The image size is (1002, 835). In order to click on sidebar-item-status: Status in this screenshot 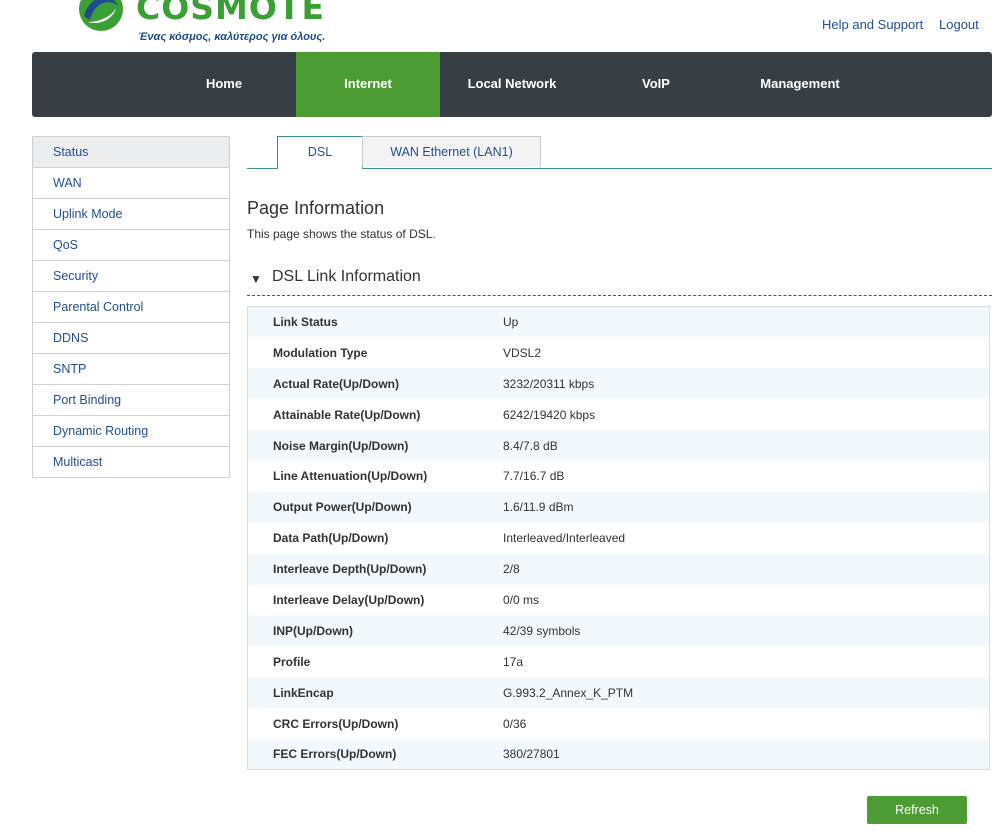, I will do `click(131, 152)`.